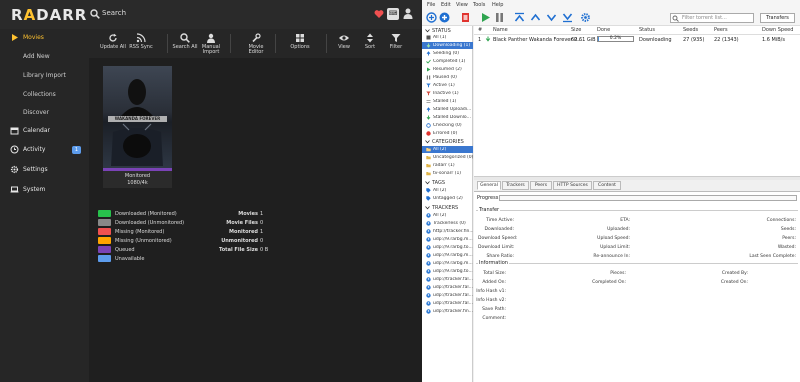  Describe the element at coordinates (447, 85) in the screenshot. I see `status-active: Active (1)` at that location.